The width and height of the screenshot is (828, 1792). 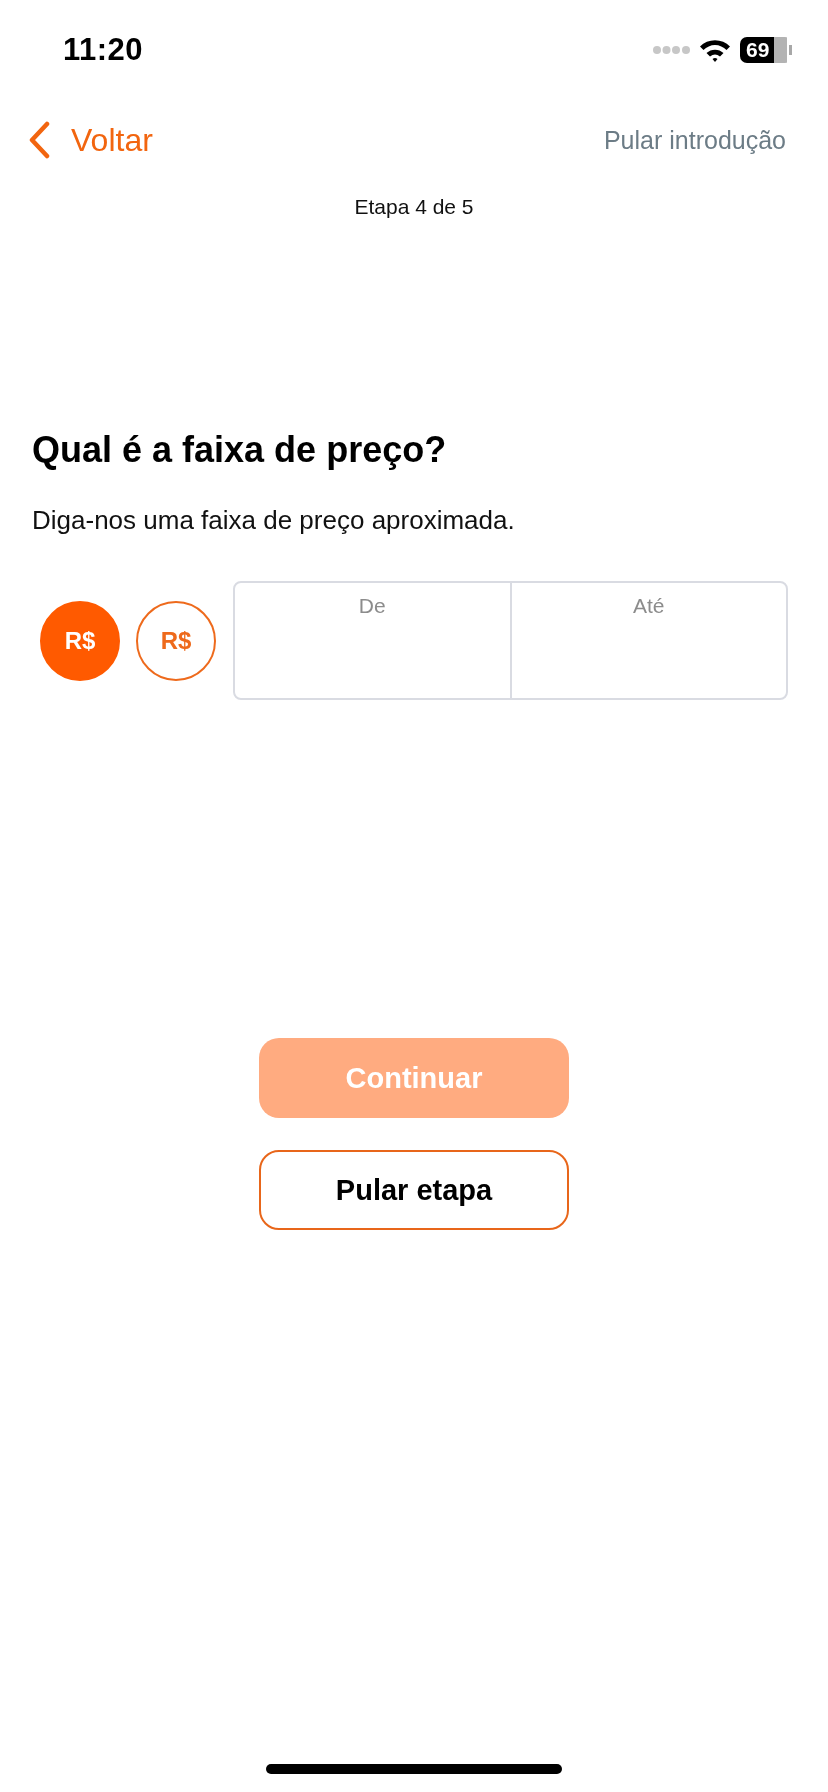 What do you see at coordinates (715, 50) in the screenshot?
I see `wifi-icon` at bounding box center [715, 50].